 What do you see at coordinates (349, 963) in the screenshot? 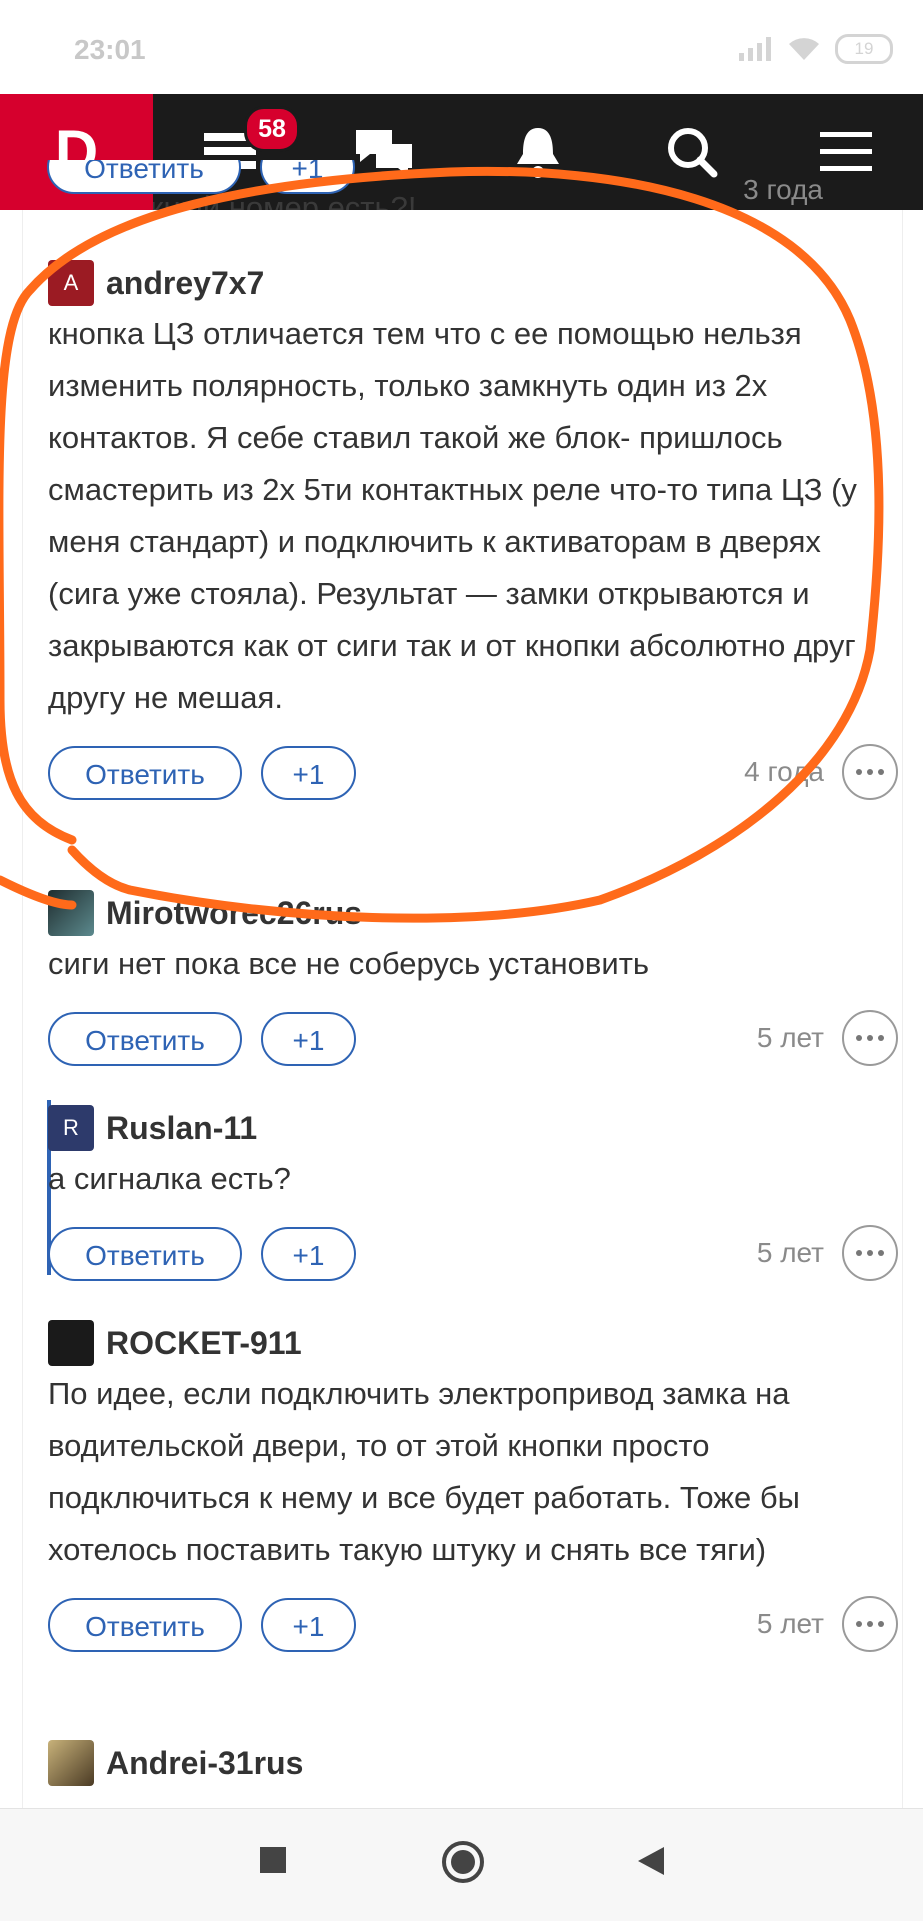
I see `comment-text: сиги нет пока все не соберусь установить` at bounding box center [349, 963].